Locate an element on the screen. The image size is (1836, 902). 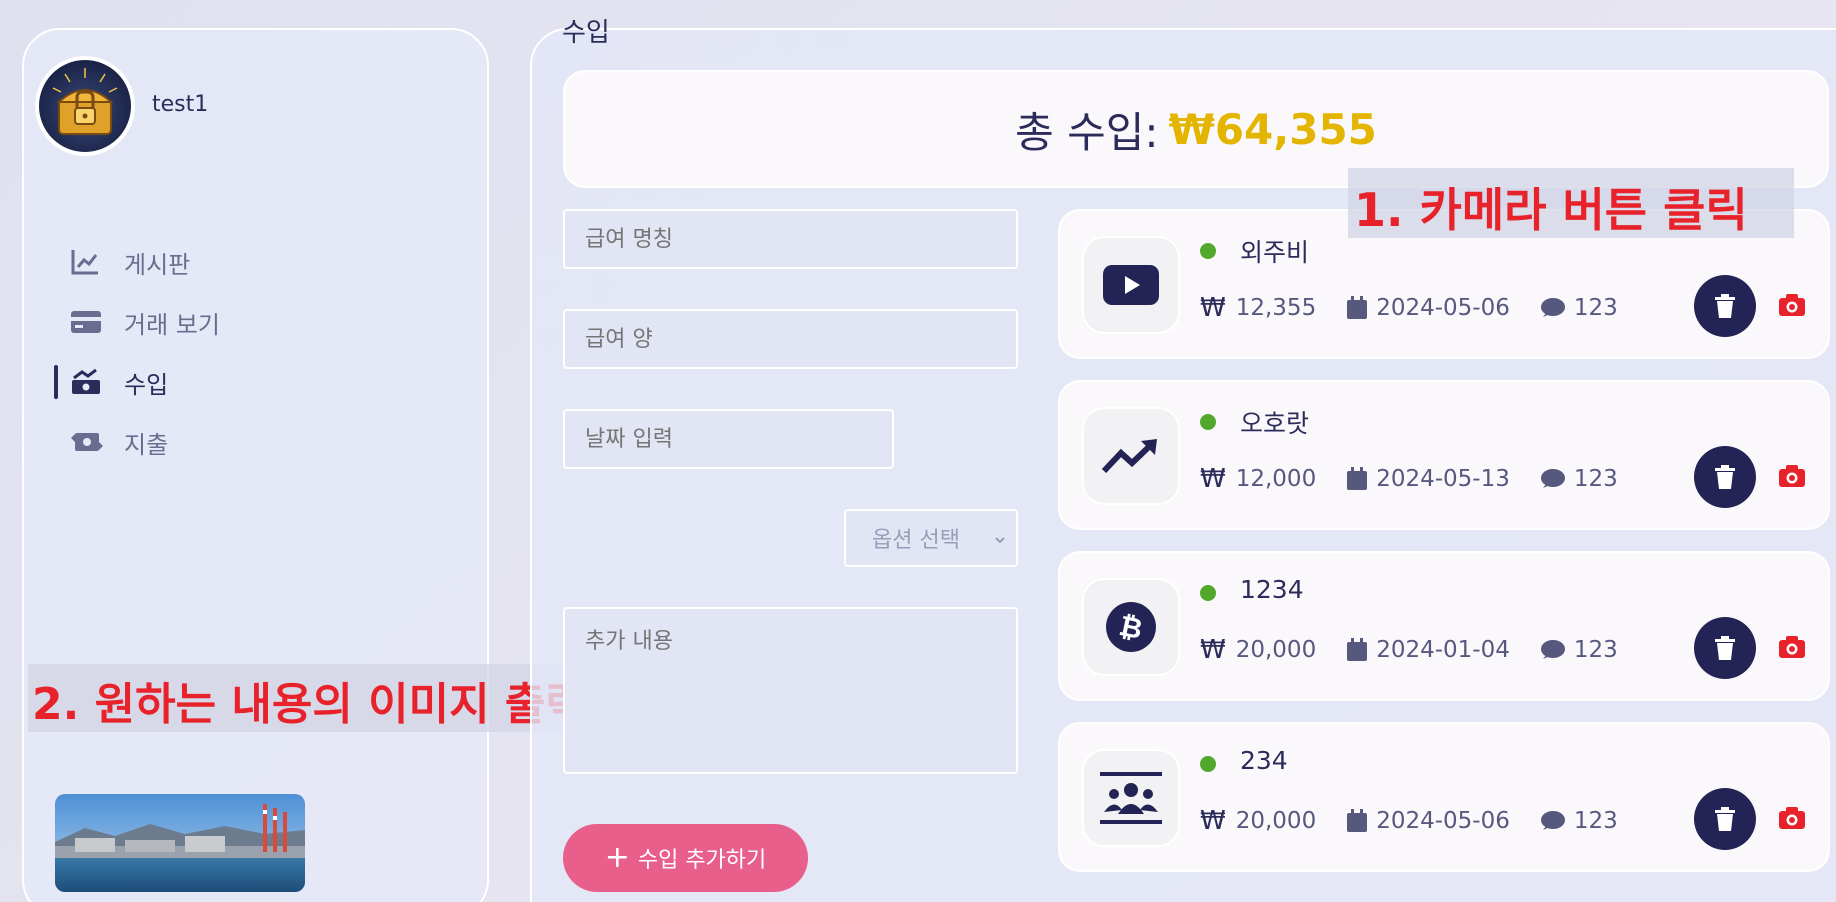
avatar is located at coordinates (85, 106).